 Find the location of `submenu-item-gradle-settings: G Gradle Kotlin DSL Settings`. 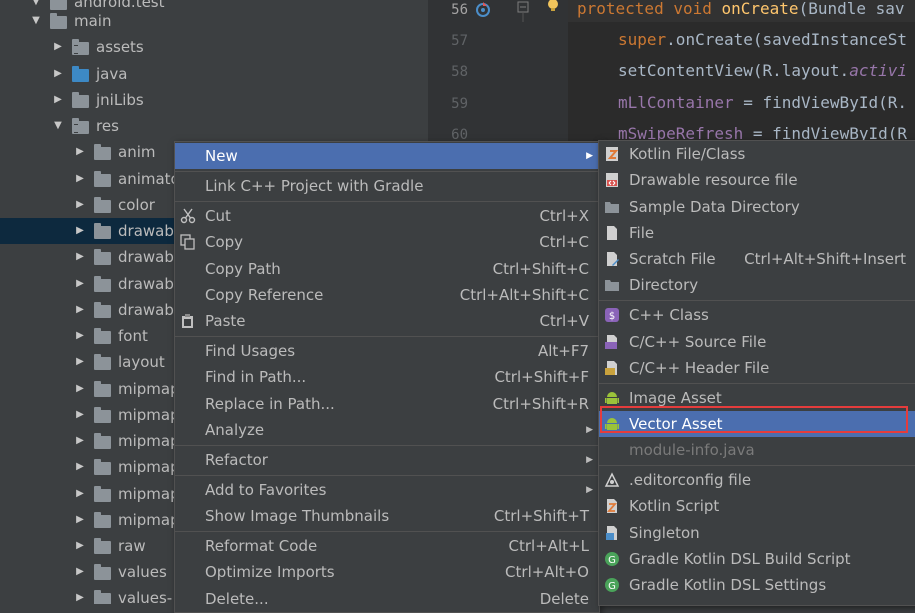

submenu-item-gradle-settings: G Gradle Kotlin DSL Settings is located at coordinates (757, 585).